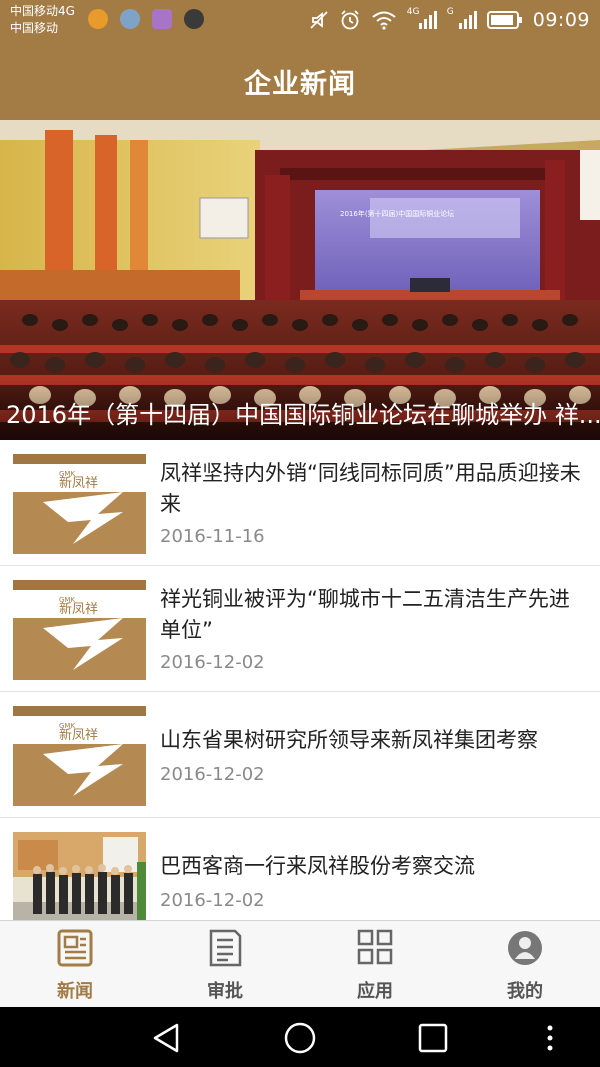 The height and width of the screenshot is (1067, 600). I want to click on tab-label: 应用, so click(375, 991).